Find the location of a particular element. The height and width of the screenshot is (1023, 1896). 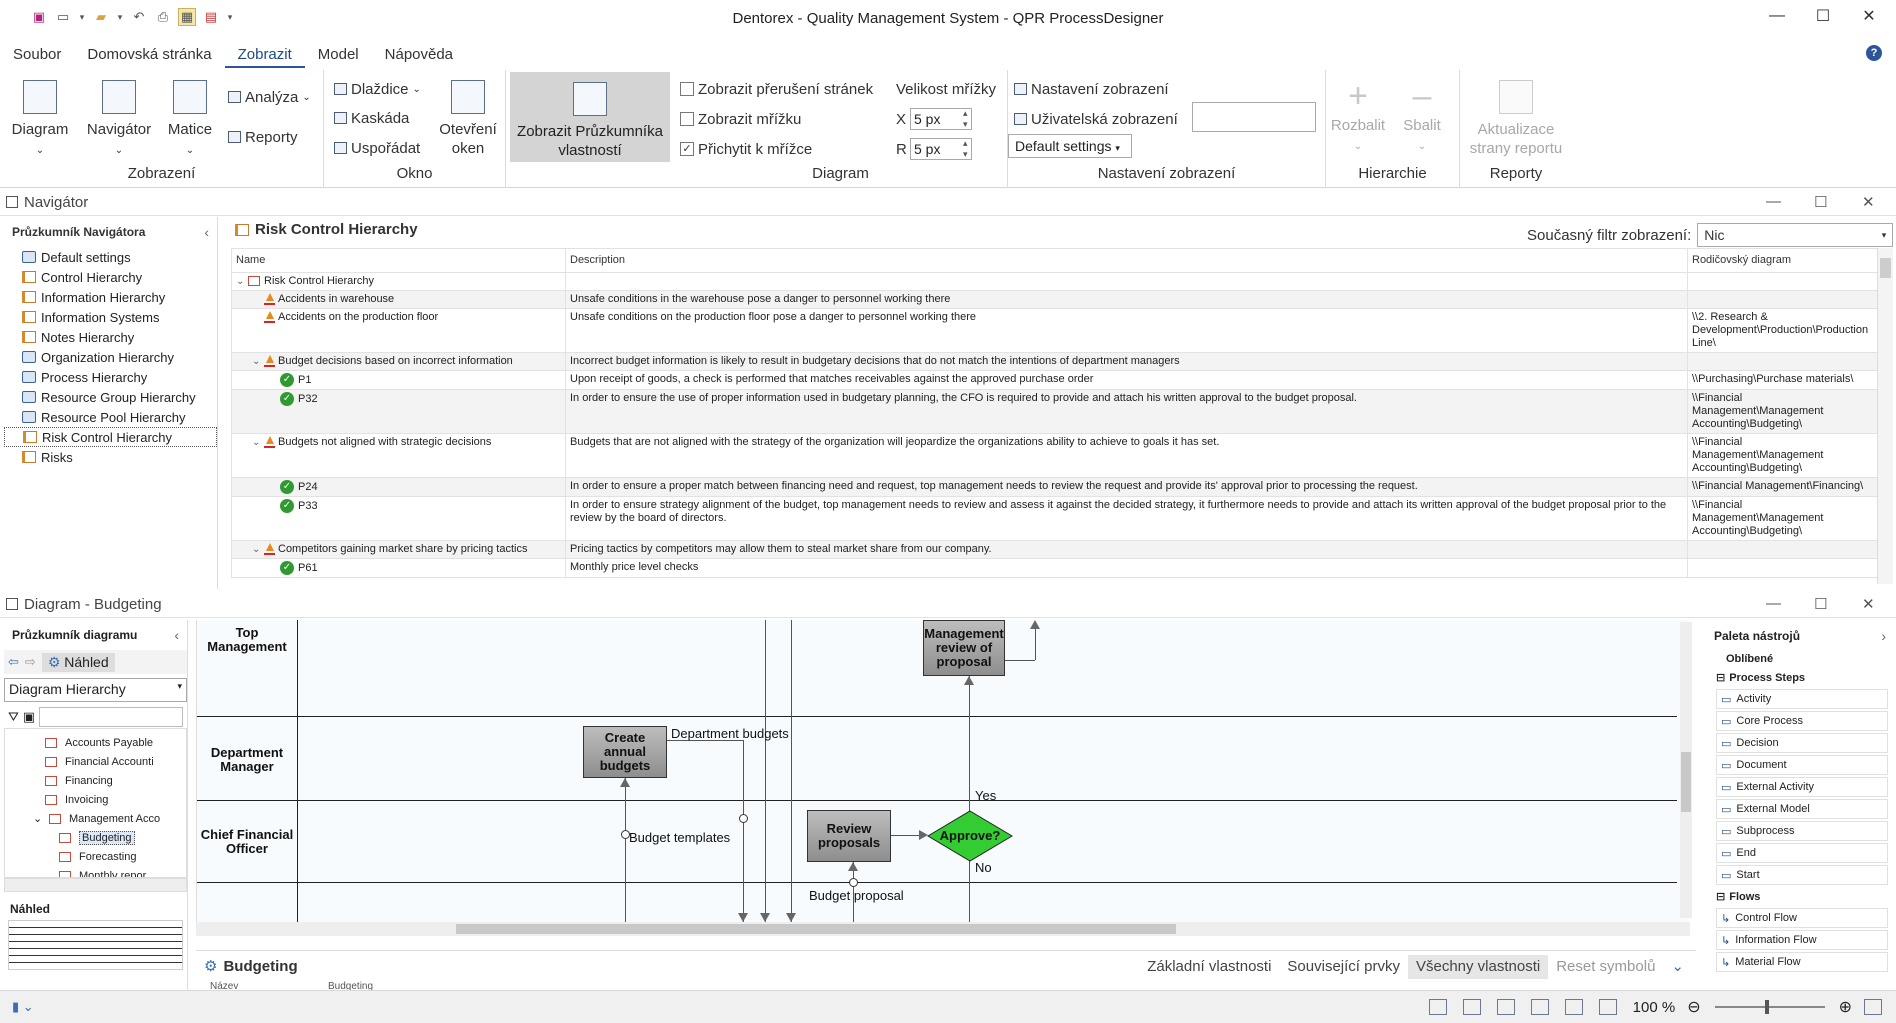

tab-all-properties: Všechny vlastnosti is located at coordinates (1478, 967).